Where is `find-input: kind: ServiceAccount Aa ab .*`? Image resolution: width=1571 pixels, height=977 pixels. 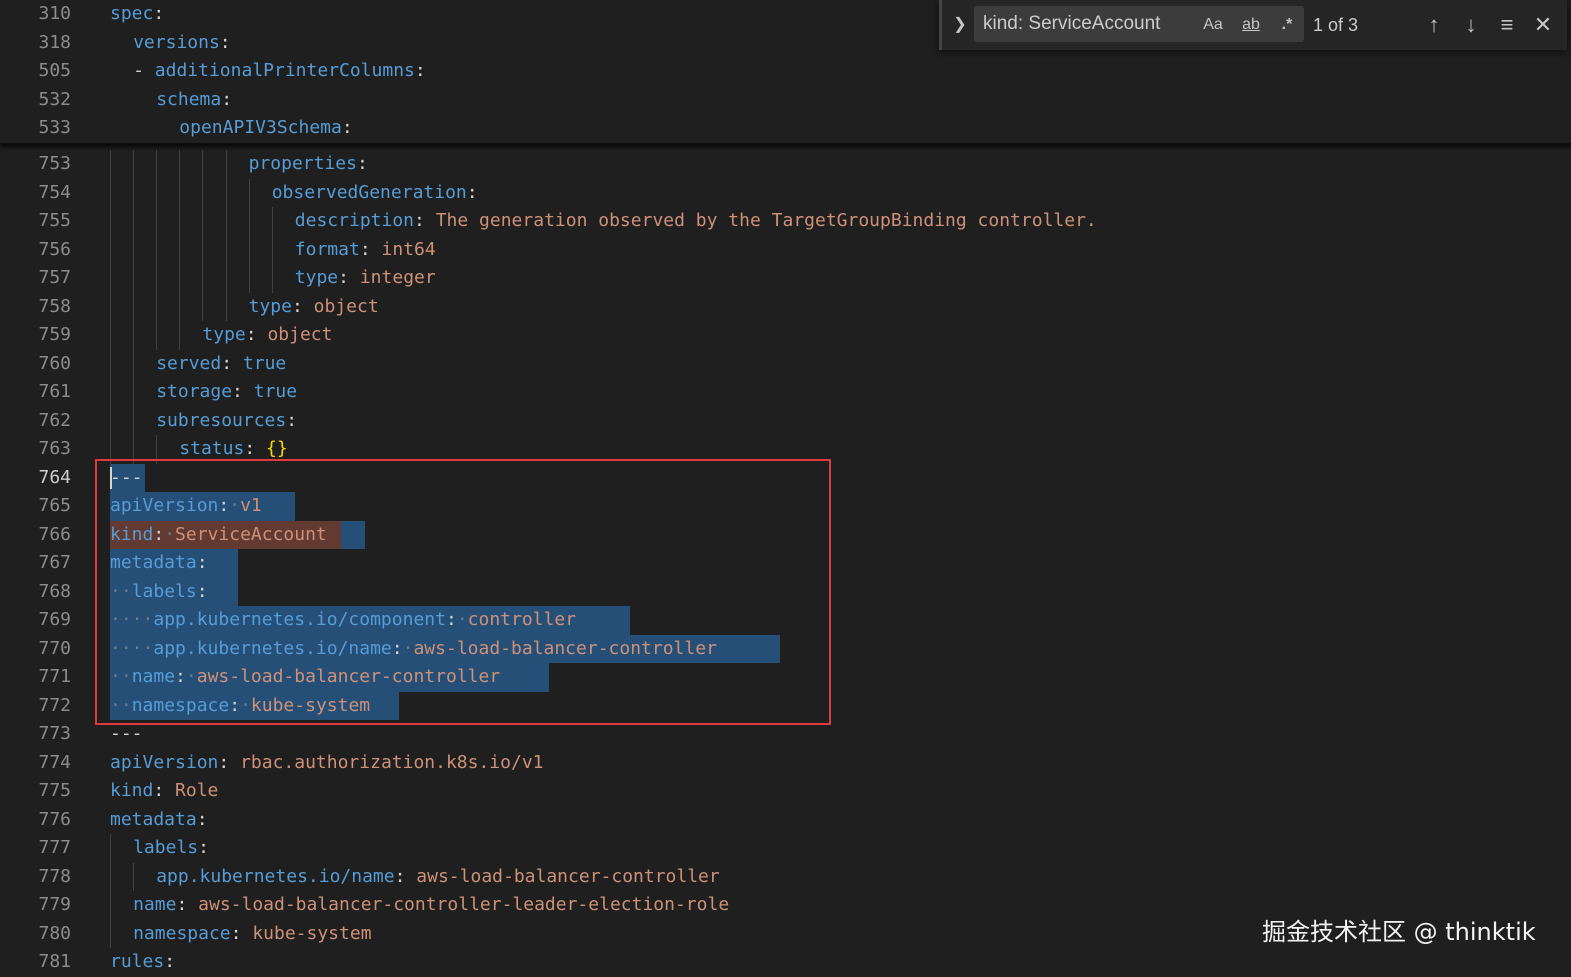
find-input: kind: ServiceAccount Aa ab .* is located at coordinates (1139, 24).